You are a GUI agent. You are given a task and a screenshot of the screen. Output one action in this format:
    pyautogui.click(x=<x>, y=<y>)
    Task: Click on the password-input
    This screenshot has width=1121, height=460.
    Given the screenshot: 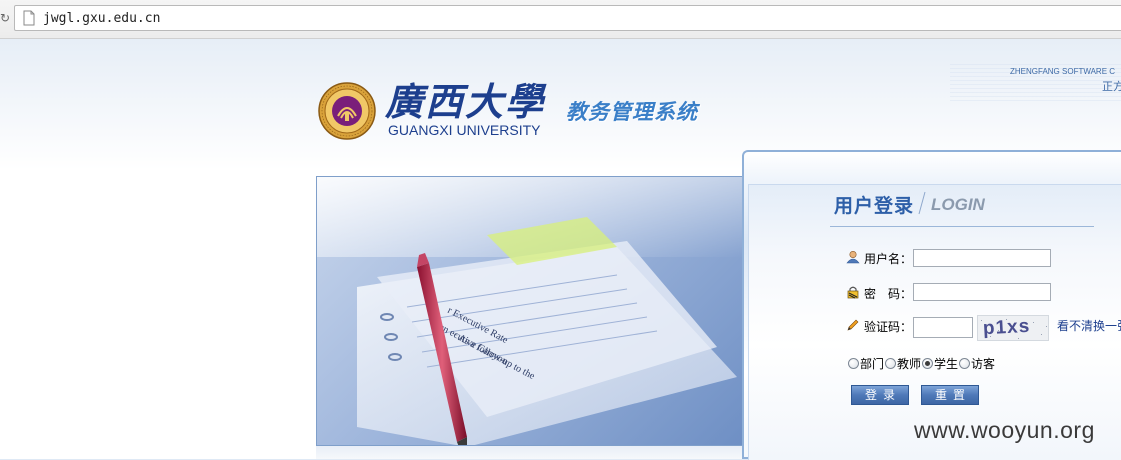 What is the action you would take?
    pyautogui.click(x=982, y=292)
    